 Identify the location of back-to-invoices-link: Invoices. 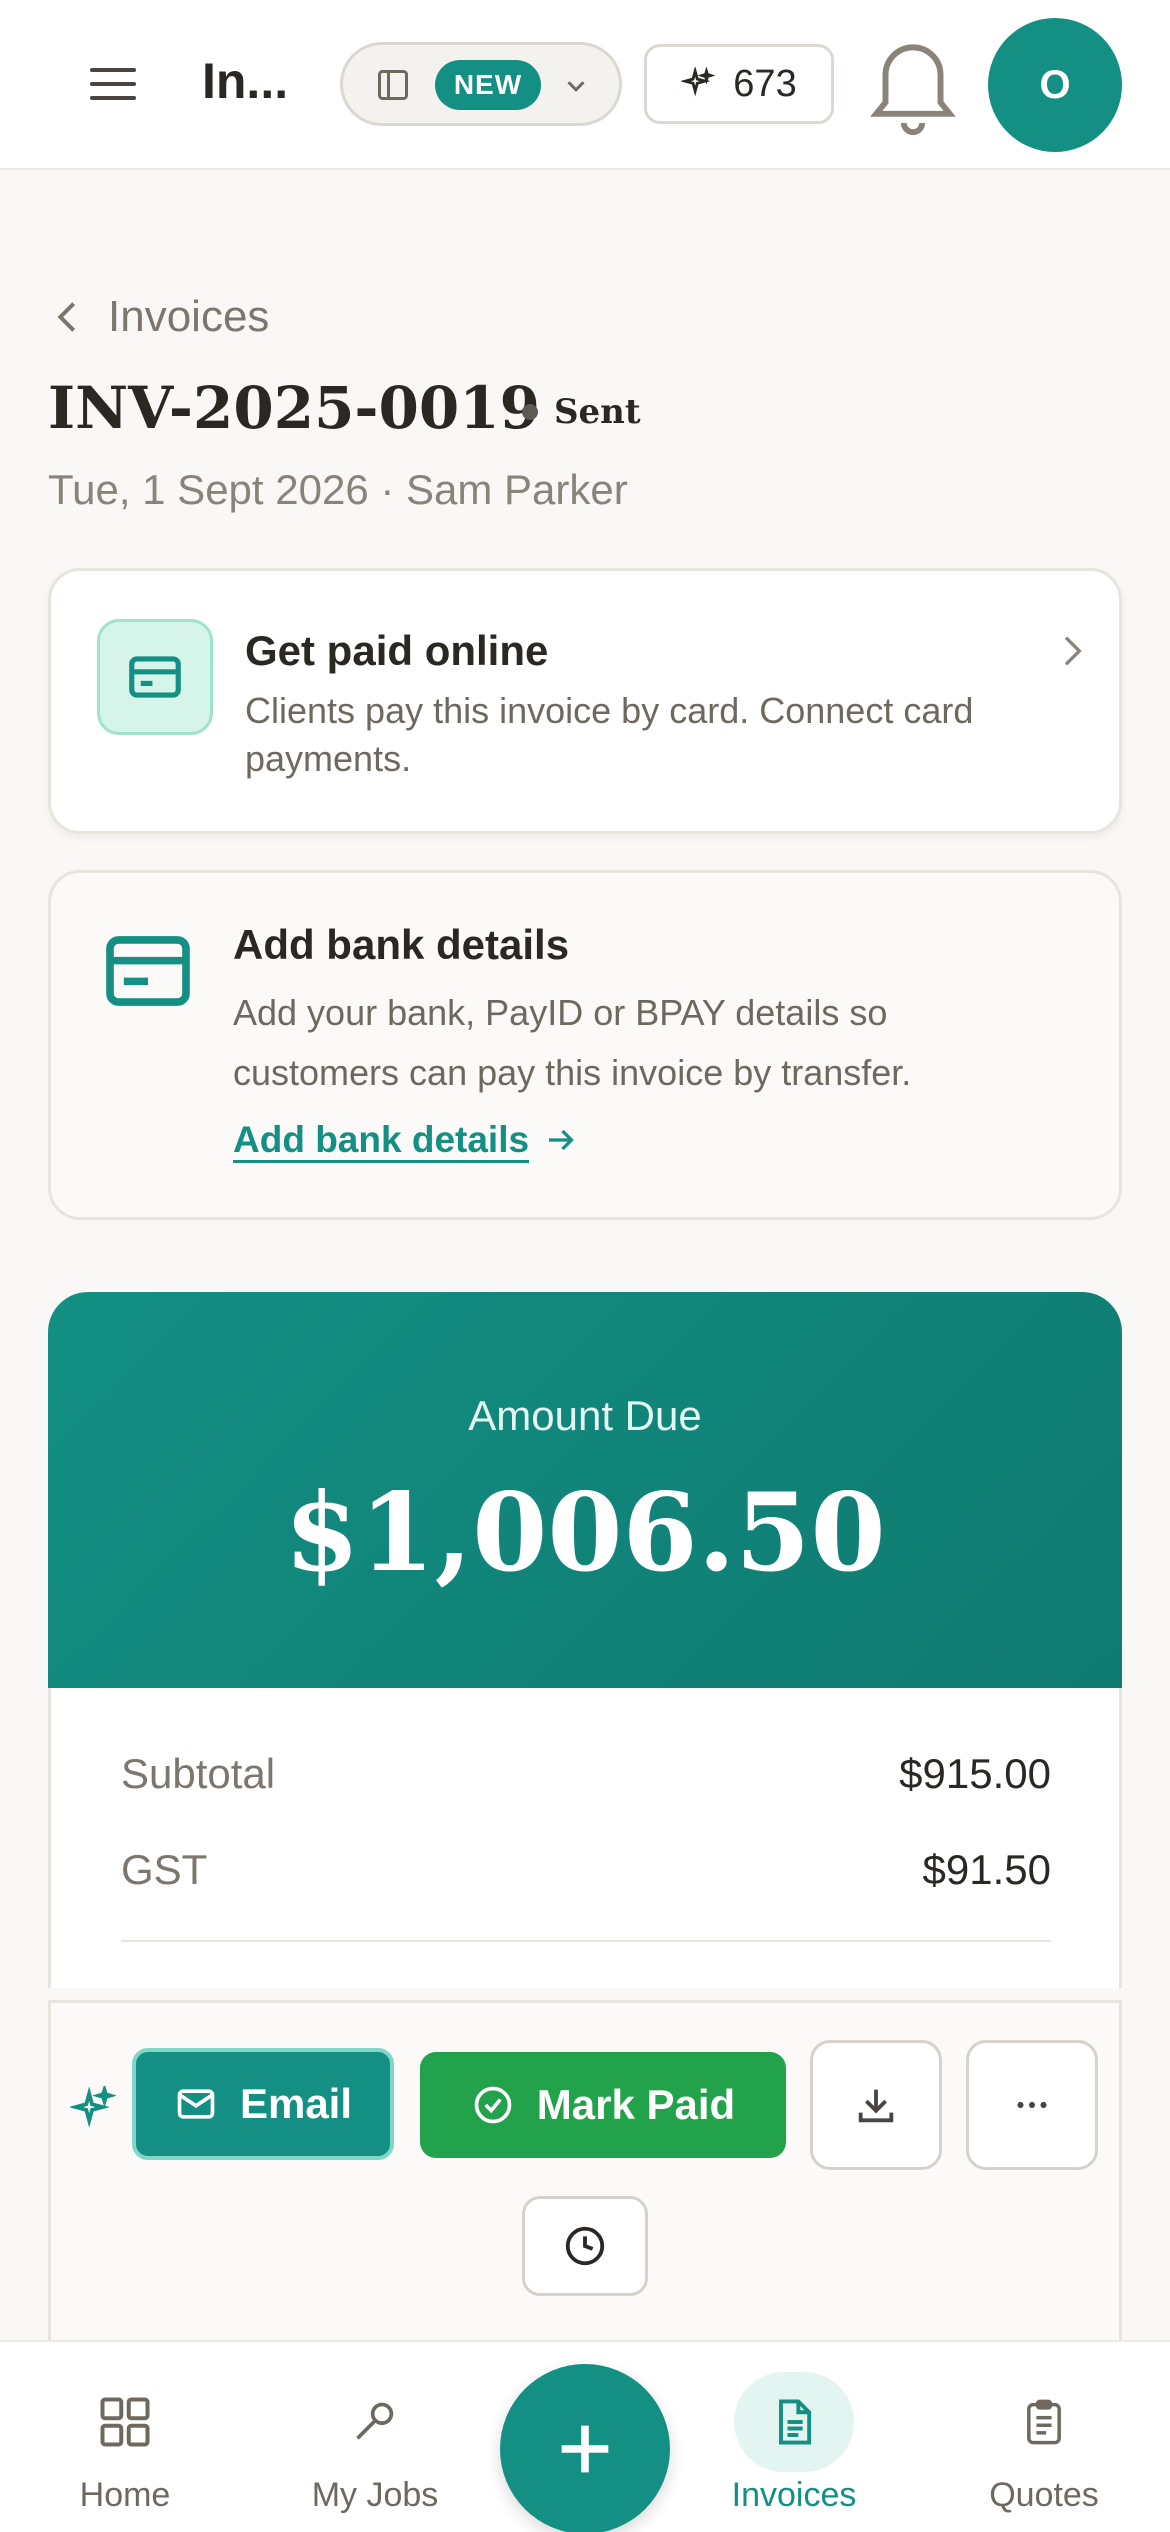
(160, 317).